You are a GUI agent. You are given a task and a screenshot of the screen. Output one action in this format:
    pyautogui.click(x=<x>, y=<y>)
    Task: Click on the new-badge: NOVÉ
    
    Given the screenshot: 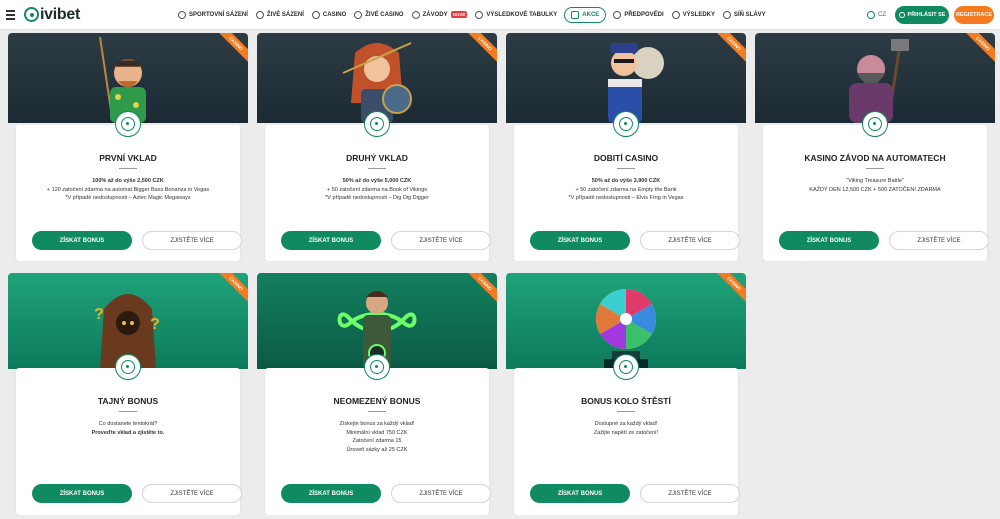 What is the action you would take?
    pyautogui.click(x=459, y=14)
    